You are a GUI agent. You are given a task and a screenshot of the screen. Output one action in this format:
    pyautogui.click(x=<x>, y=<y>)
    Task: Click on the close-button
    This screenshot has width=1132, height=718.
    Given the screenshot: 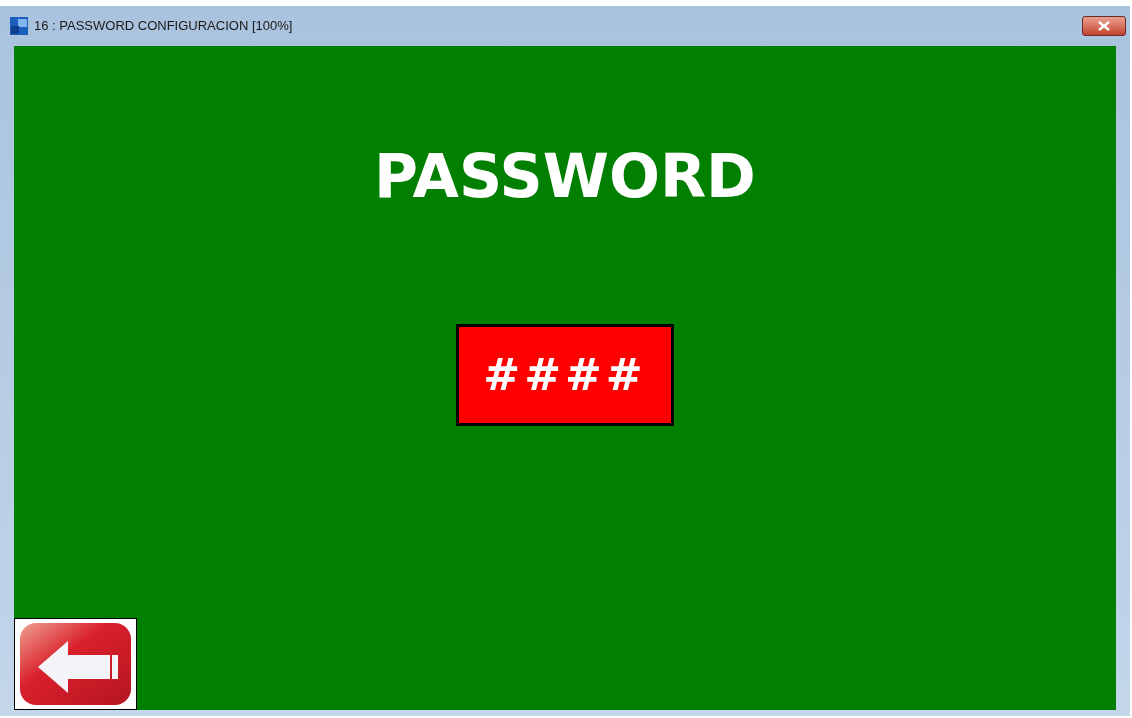 What is the action you would take?
    pyautogui.click(x=1104, y=26)
    